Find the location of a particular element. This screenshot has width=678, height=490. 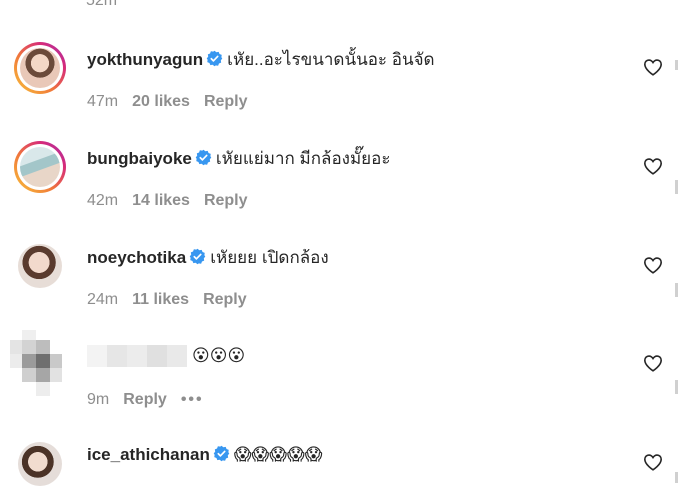

comment-line: bungbaiyoke เหัยแย่มาก มีกล้องมั๊ยอะ is located at coordinates (238, 159).